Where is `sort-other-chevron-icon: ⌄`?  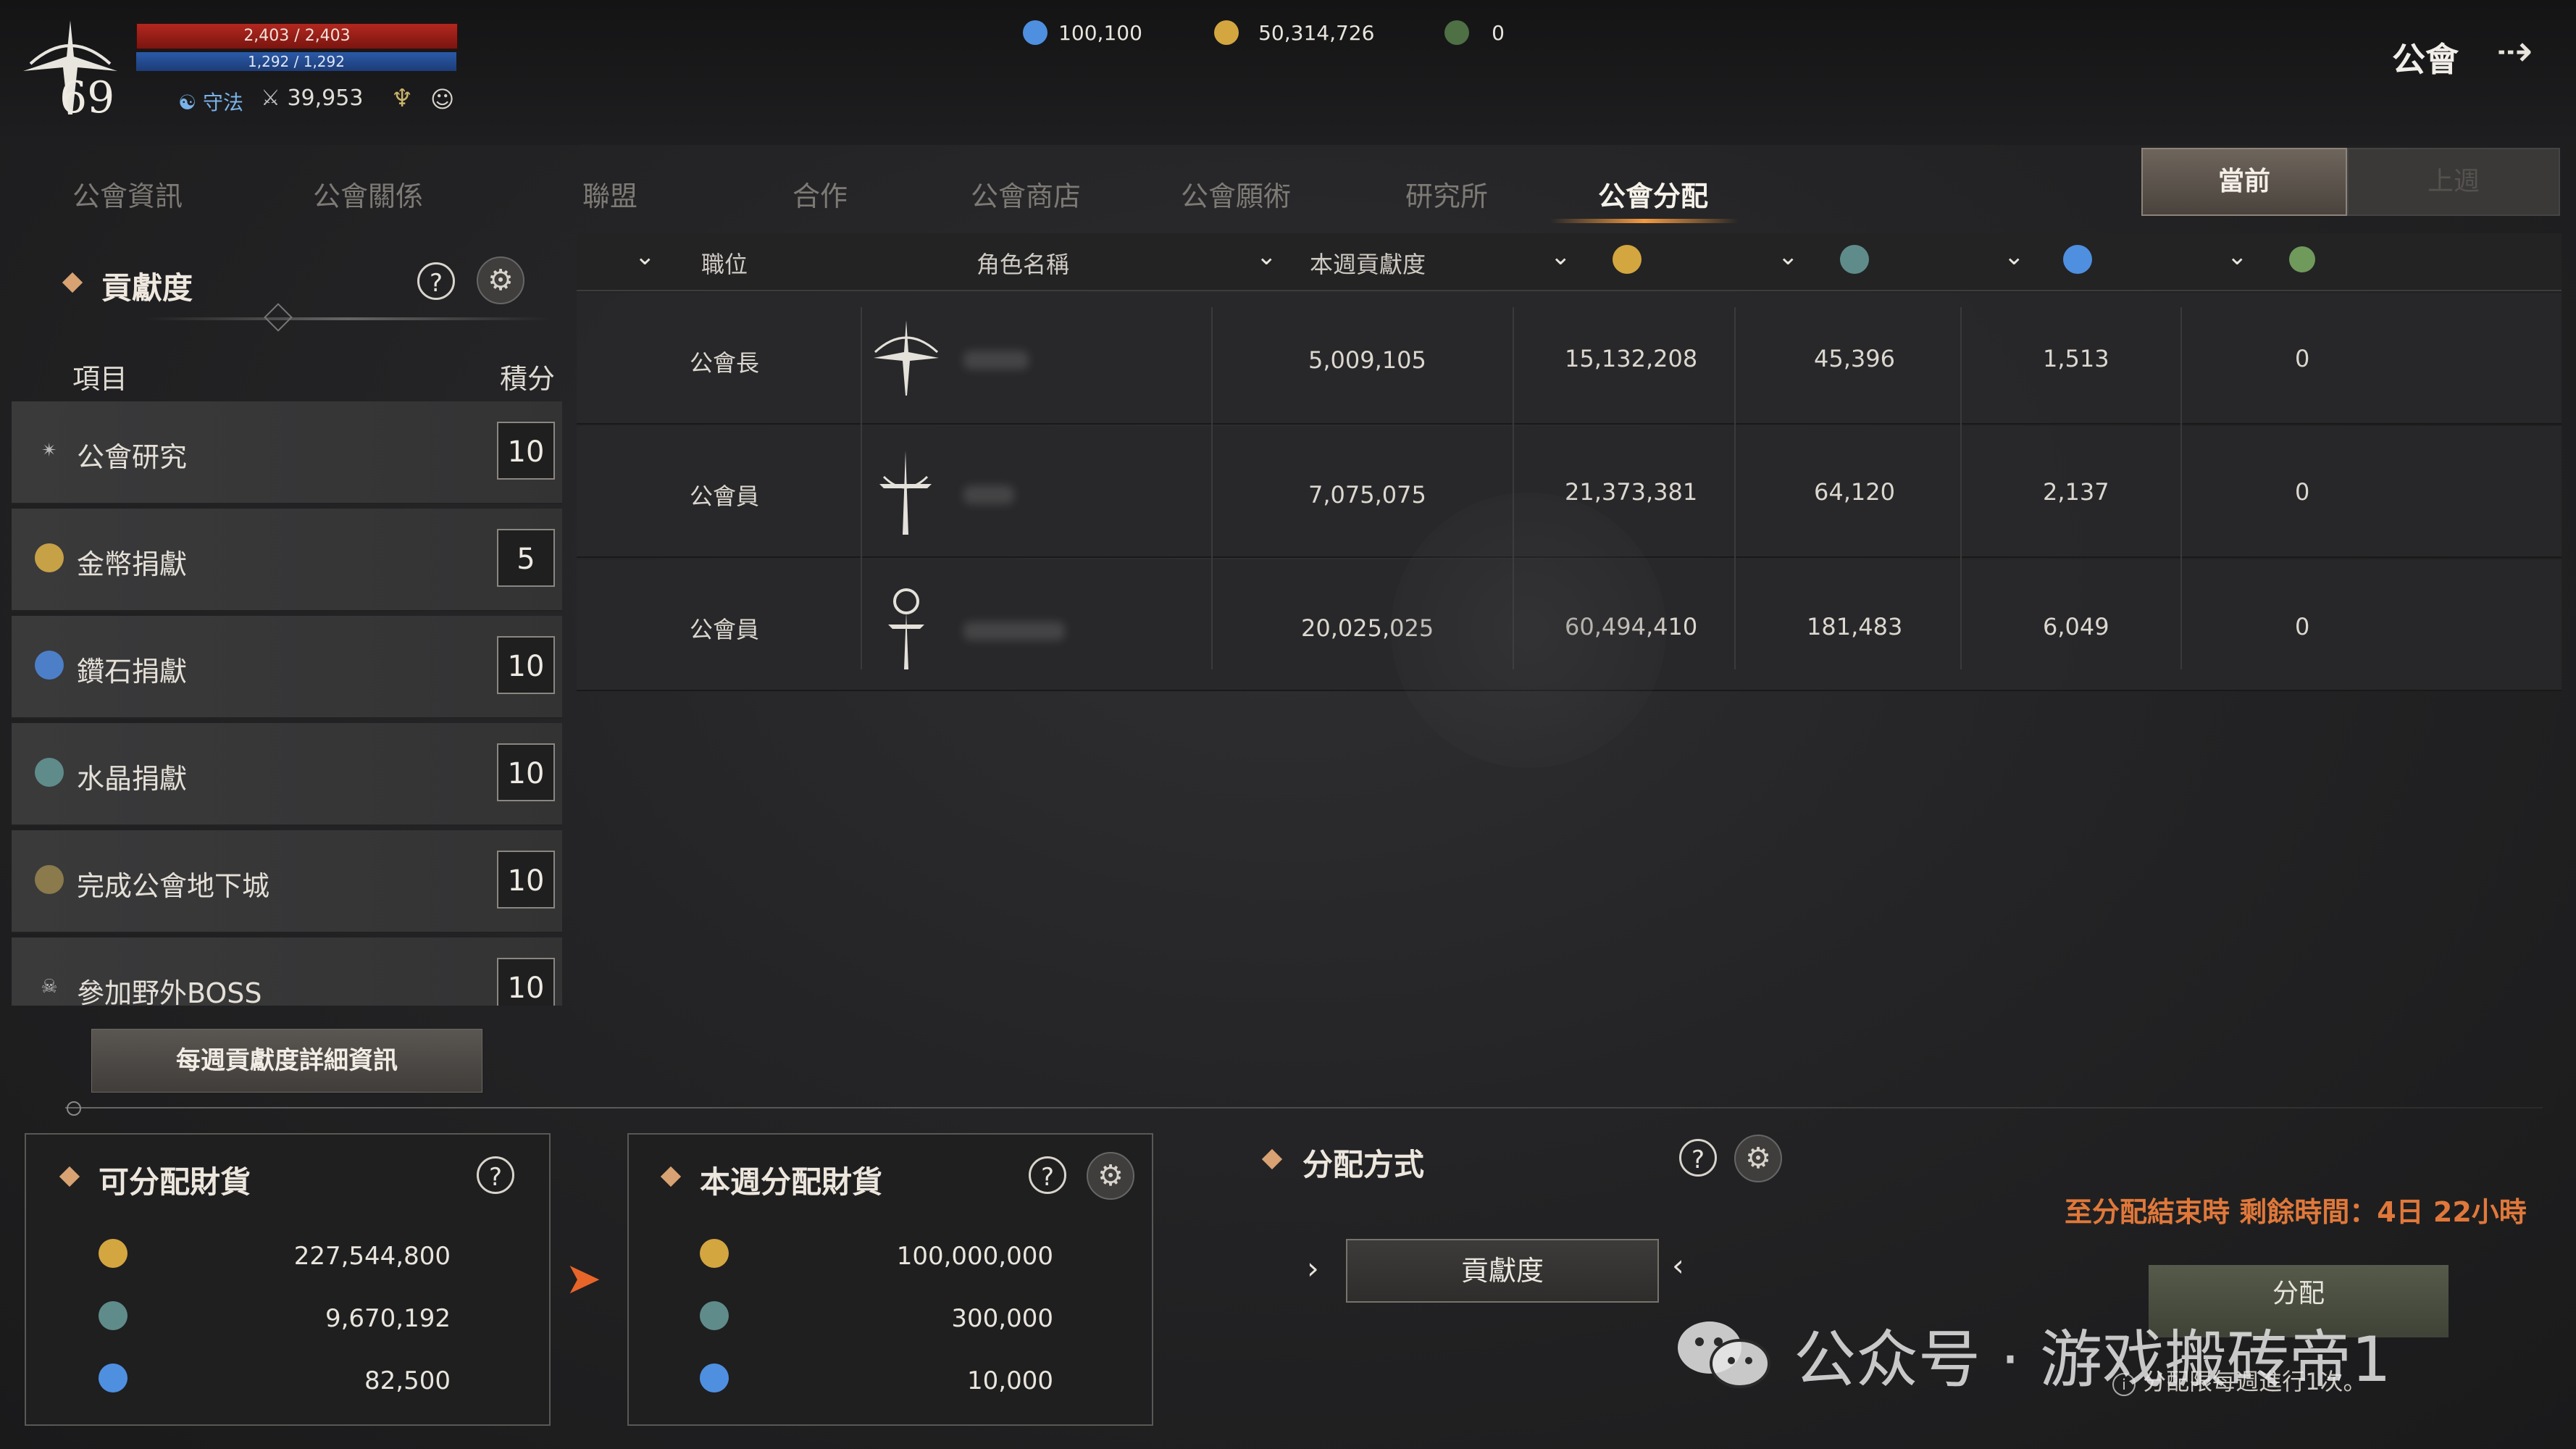 sort-other-chevron-icon: ⌄ is located at coordinates (2237, 256).